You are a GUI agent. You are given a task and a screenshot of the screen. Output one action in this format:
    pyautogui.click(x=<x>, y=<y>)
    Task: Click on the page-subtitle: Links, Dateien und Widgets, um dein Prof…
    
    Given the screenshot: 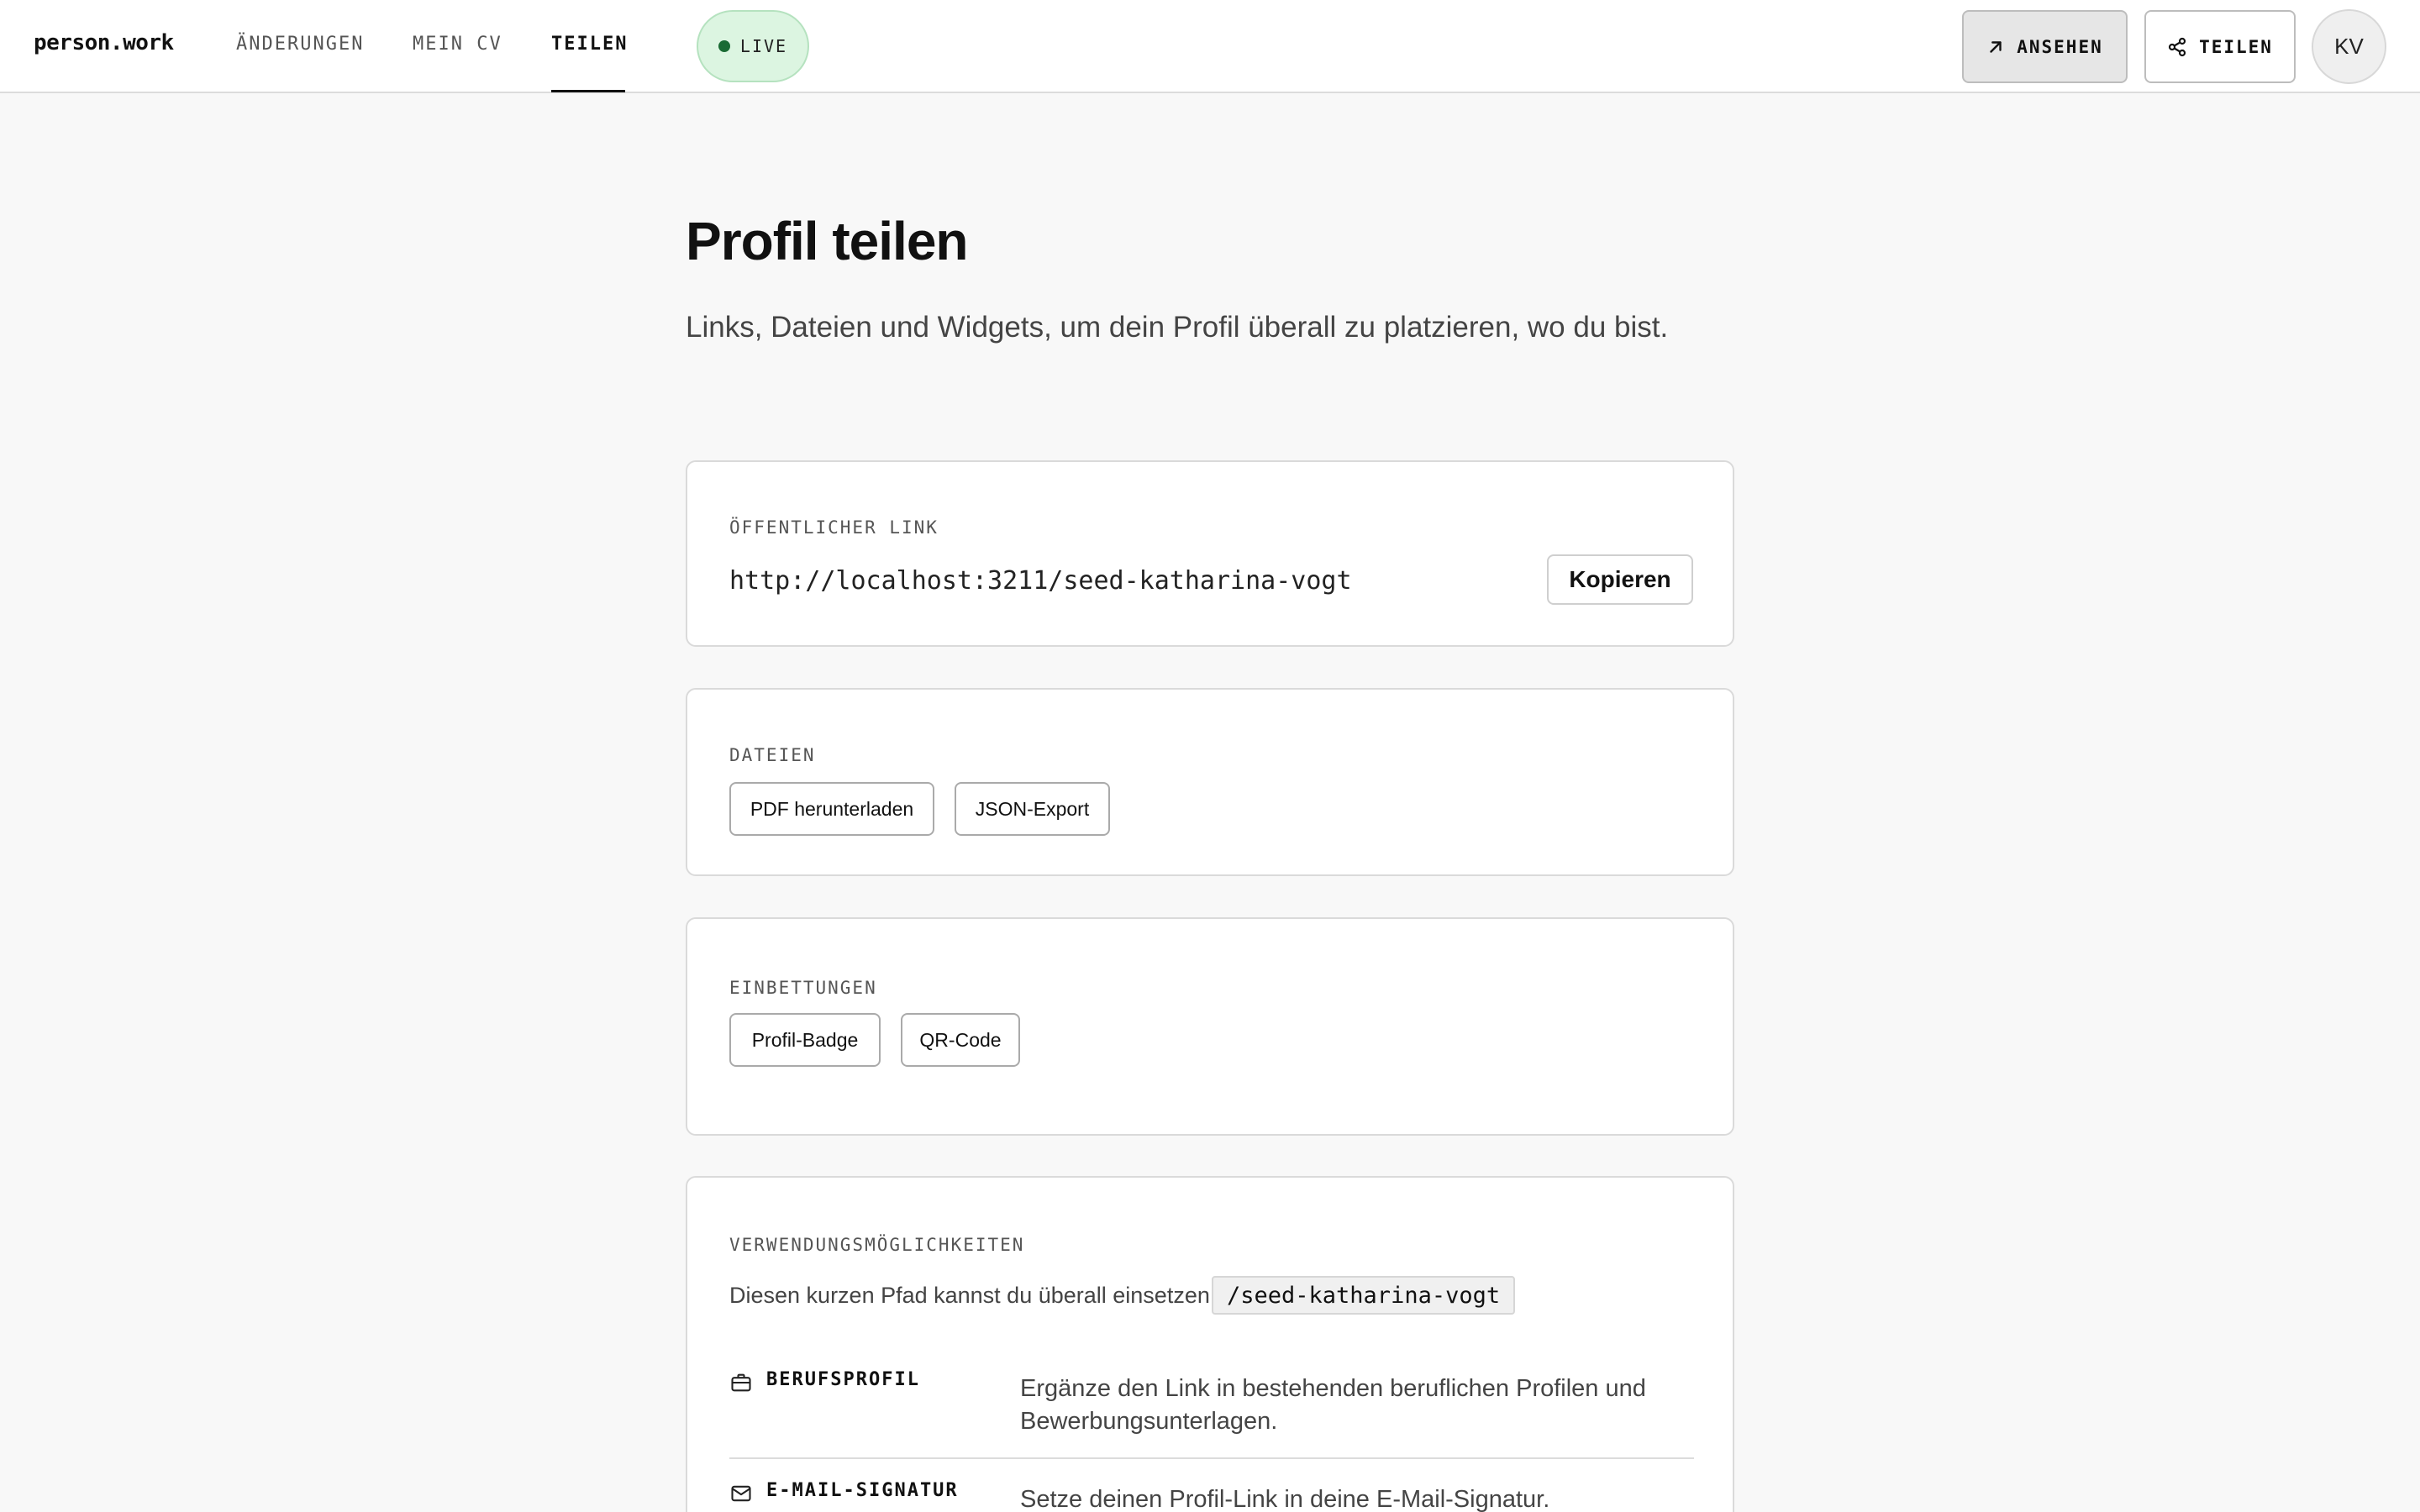 What is the action you would take?
    pyautogui.click(x=1177, y=327)
    